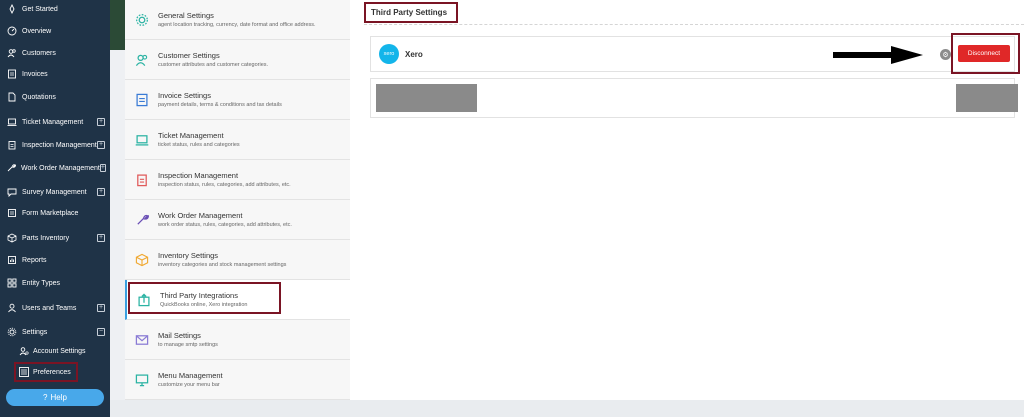  What do you see at coordinates (117, 25) in the screenshot?
I see `sidebar-edge-strip` at bounding box center [117, 25].